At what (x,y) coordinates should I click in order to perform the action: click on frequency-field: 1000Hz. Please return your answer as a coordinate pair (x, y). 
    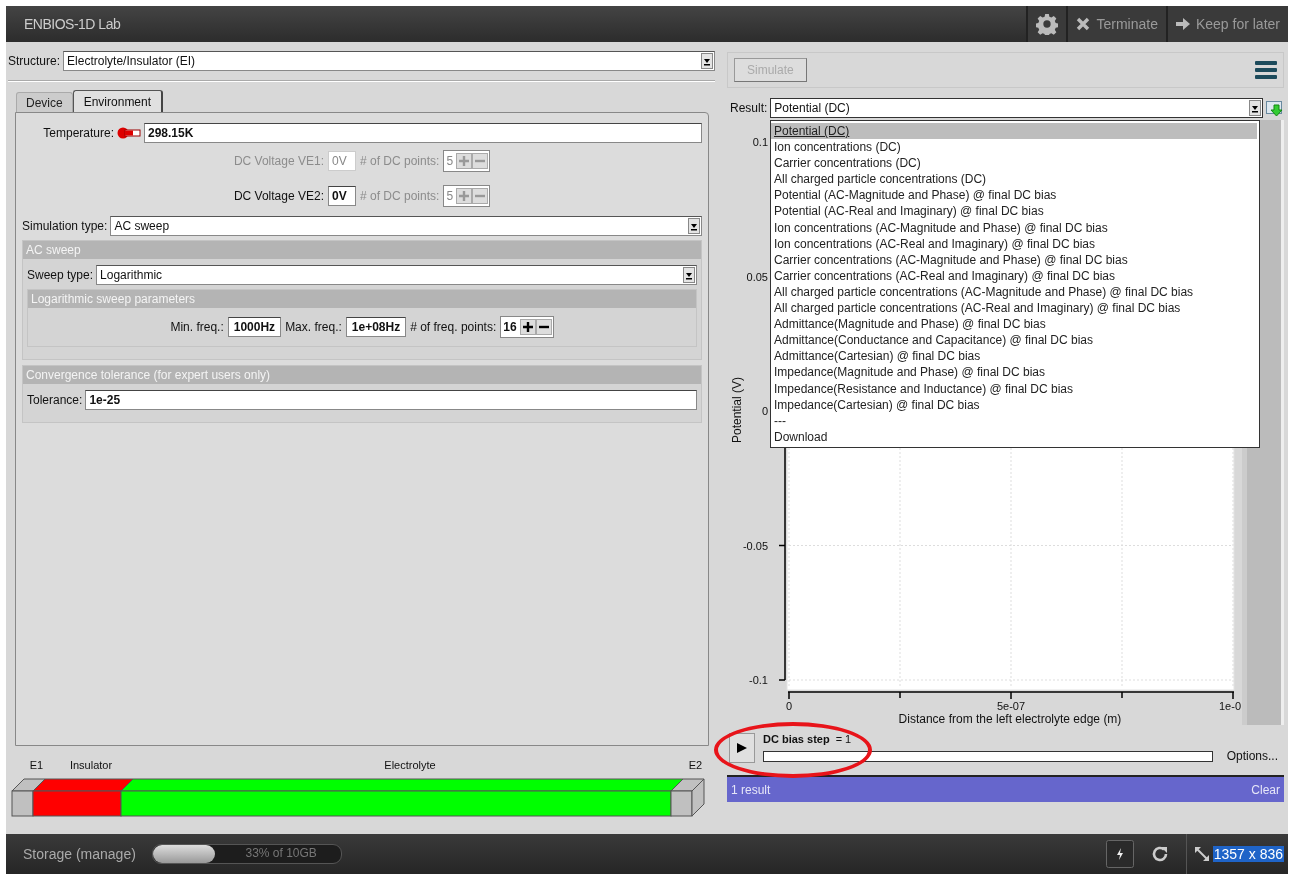
    Looking at the image, I should click on (254, 327).